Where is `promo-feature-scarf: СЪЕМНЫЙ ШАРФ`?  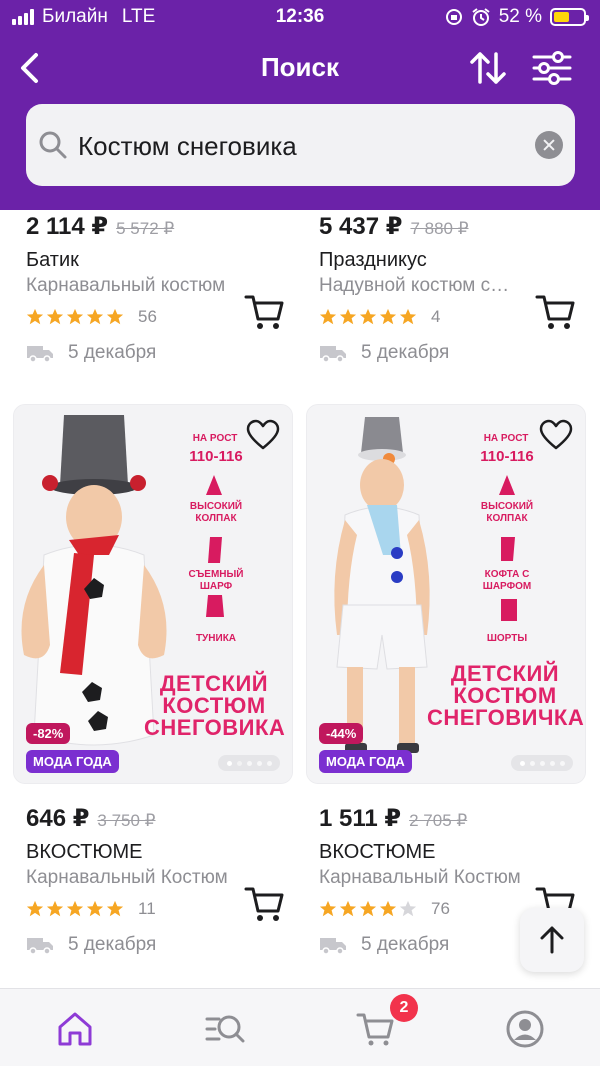
promo-feature-scarf: СЪЕМНЫЙ ШАРФ is located at coordinates (216, 580).